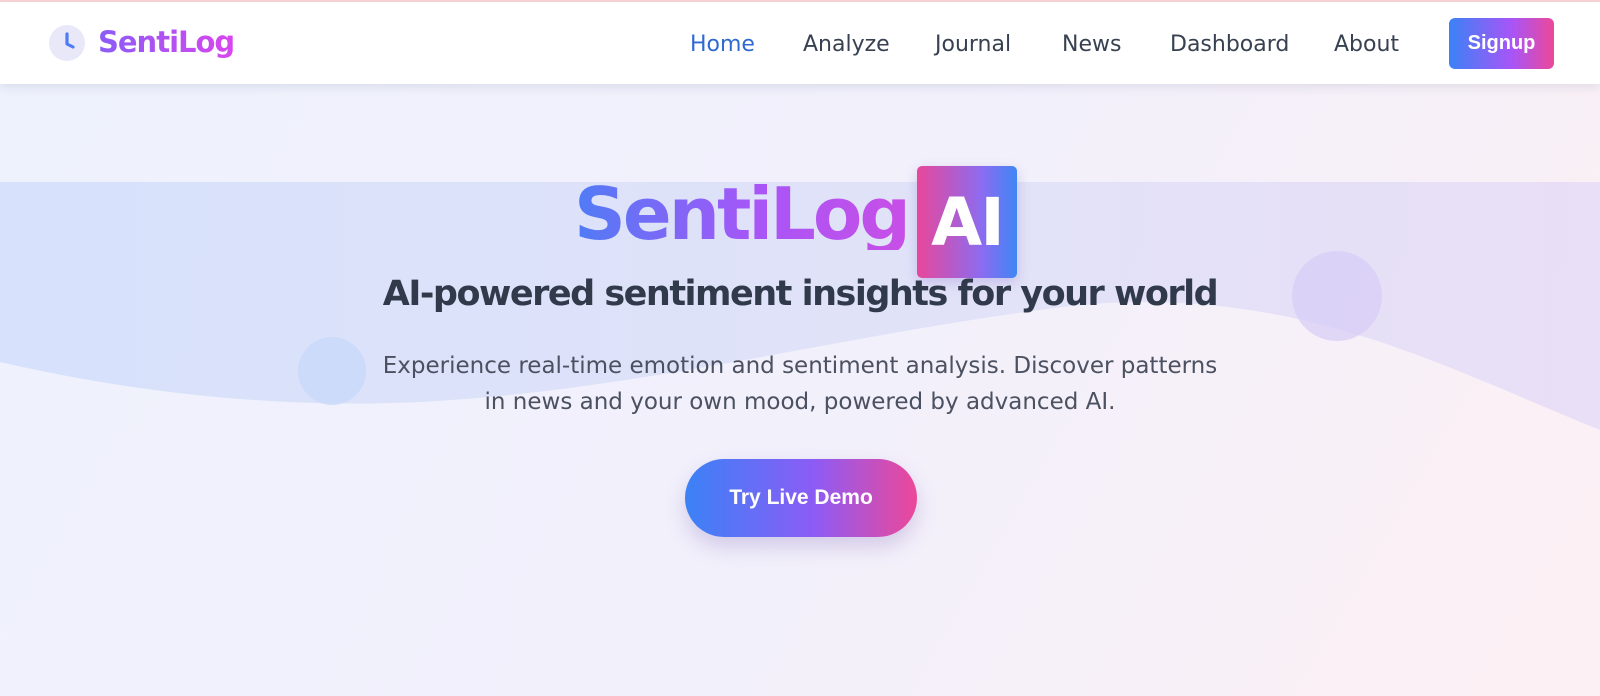  What do you see at coordinates (801, 498) in the screenshot?
I see `try-live-demo-button: Try Live Demo` at bounding box center [801, 498].